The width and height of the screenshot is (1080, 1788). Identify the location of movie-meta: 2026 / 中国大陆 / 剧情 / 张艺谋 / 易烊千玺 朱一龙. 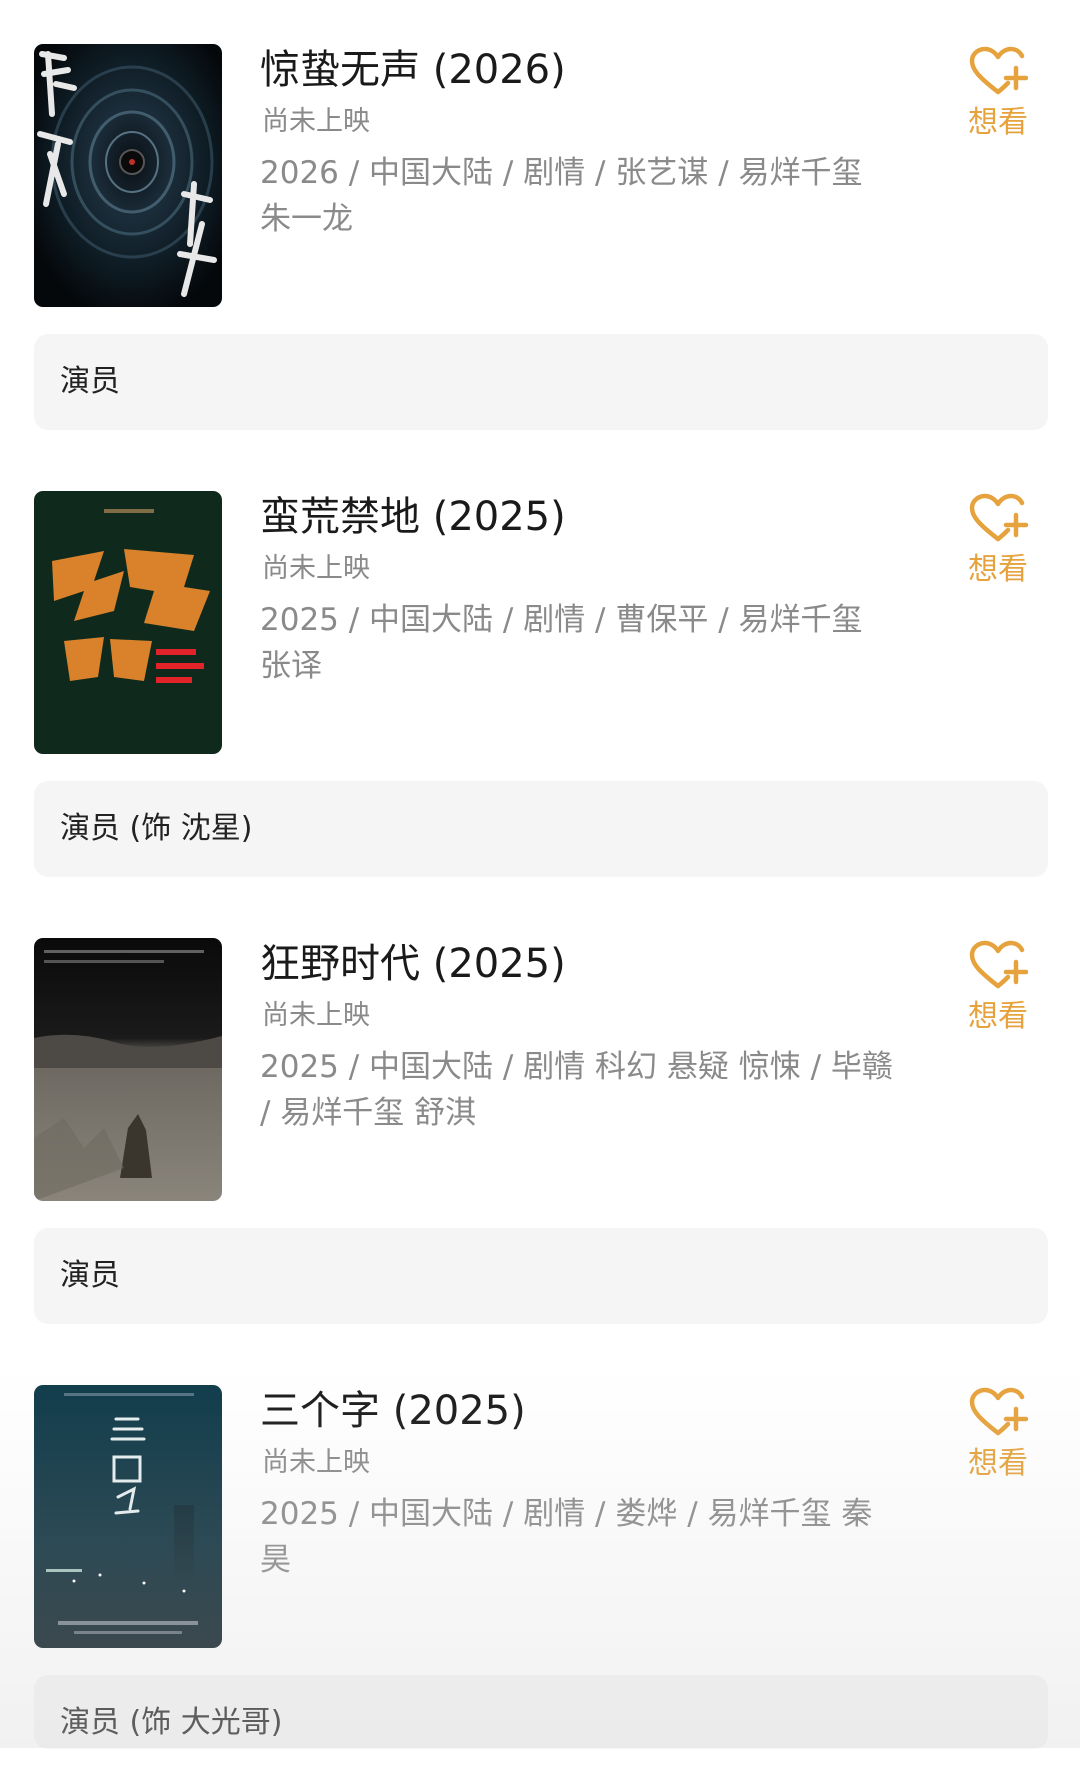
(561, 196).